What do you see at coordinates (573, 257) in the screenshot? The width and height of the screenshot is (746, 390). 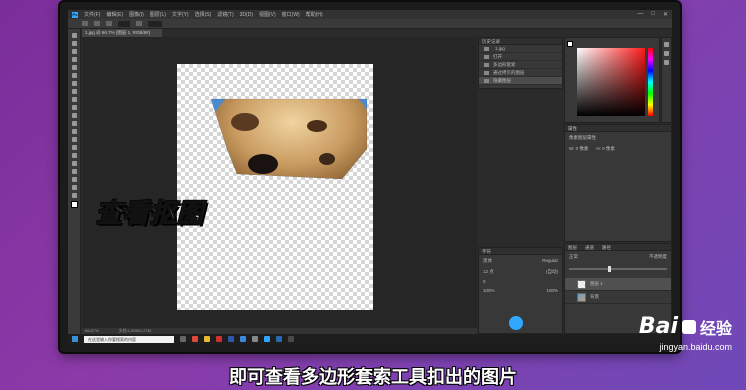 I see `blend-mode-select: 正常` at bounding box center [573, 257].